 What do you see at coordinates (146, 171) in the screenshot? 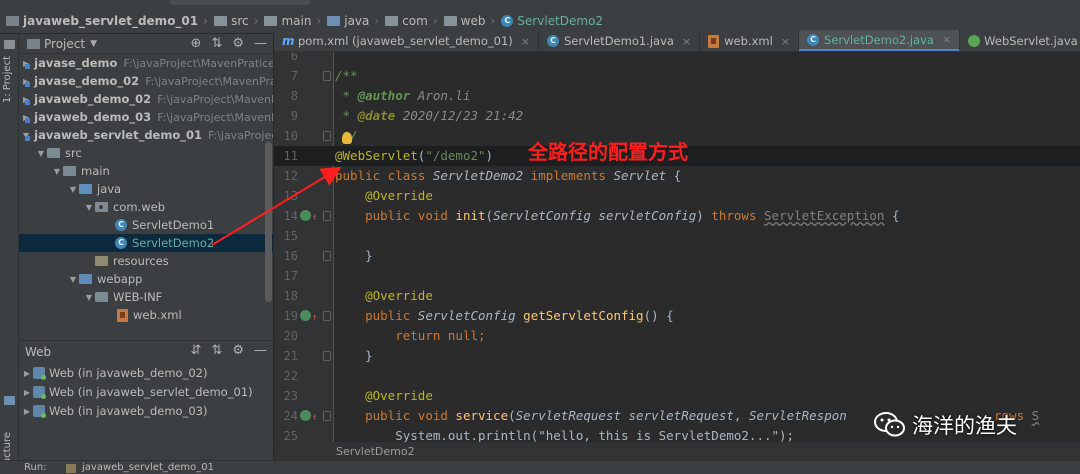
I see `tree-item-main: ▼ main` at bounding box center [146, 171].